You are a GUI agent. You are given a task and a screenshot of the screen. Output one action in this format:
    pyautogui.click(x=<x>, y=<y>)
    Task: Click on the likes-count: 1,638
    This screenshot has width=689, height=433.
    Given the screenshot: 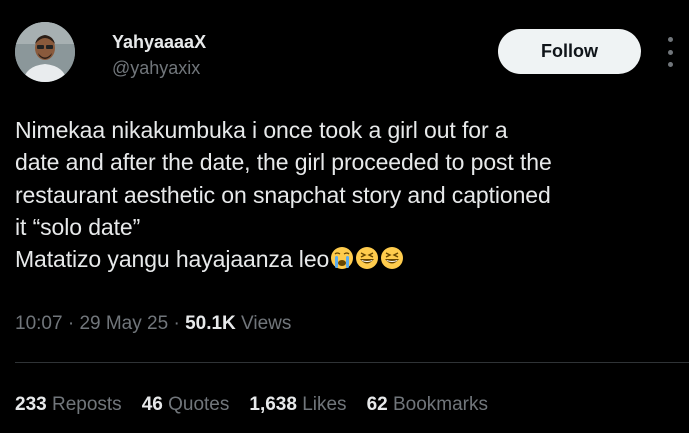 What is the action you would take?
    pyautogui.click(x=273, y=404)
    